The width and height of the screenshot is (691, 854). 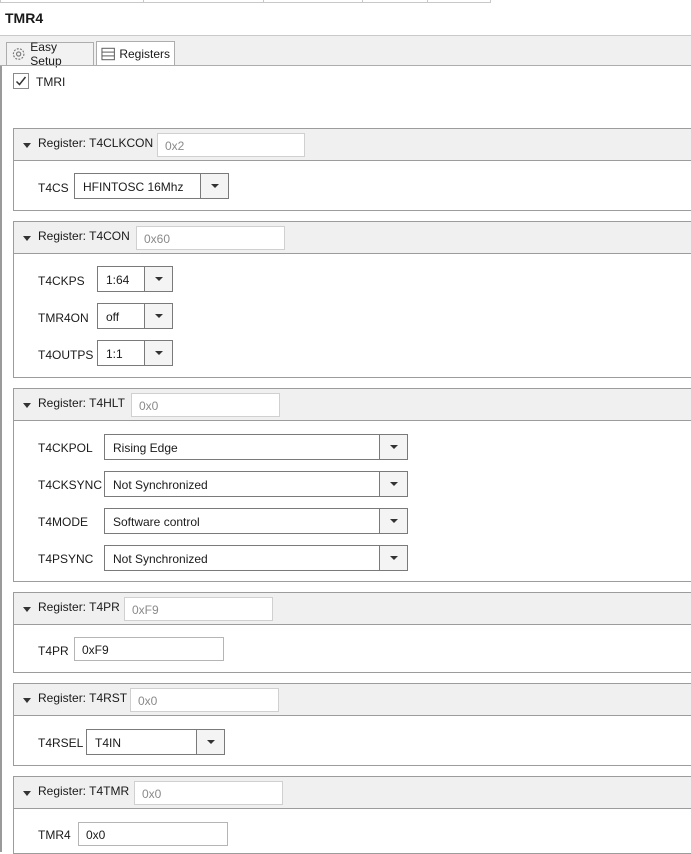 I want to click on checkmark-icon, so click(x=21, y=81).